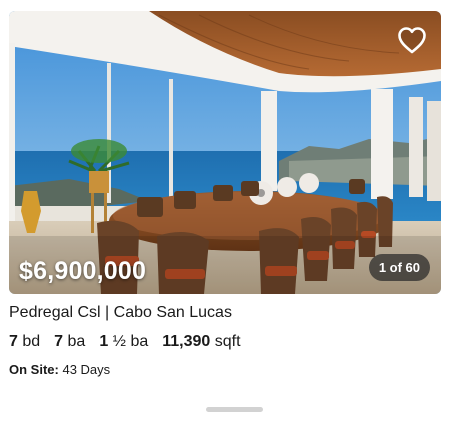 The image size is (450, 425). I want to click on baths-unit: ba, so click(76, 341).